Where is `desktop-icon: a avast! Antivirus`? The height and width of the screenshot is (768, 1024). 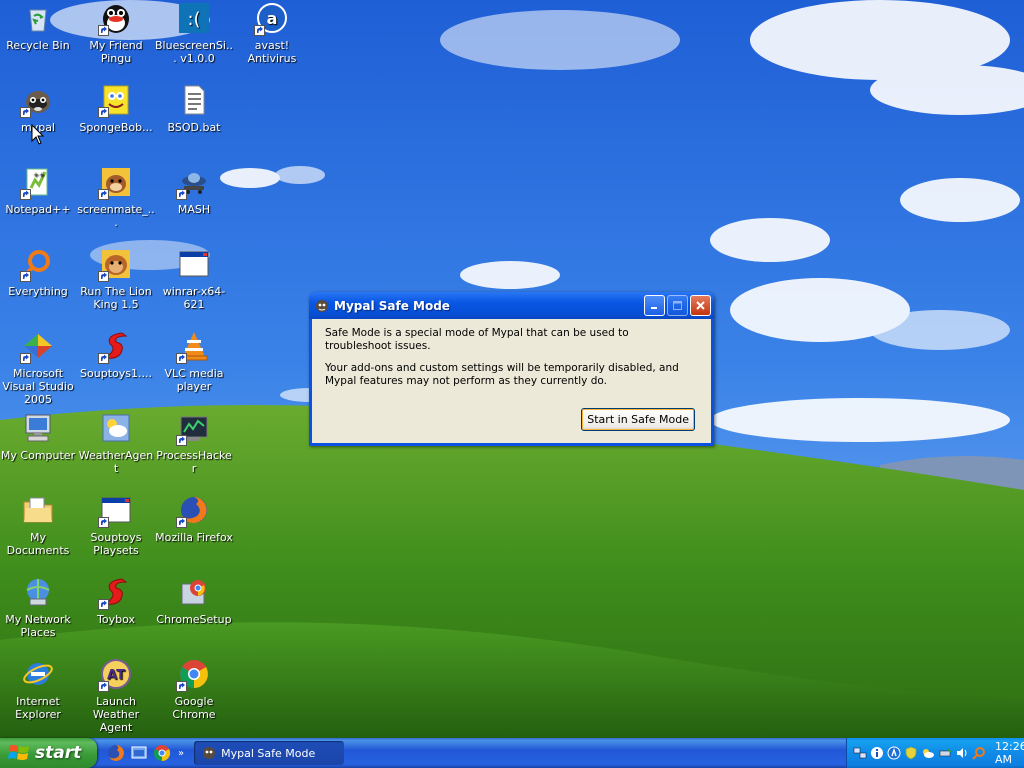
desktop-icon: a avast! Antivirus is located at coordinates (272, 33).